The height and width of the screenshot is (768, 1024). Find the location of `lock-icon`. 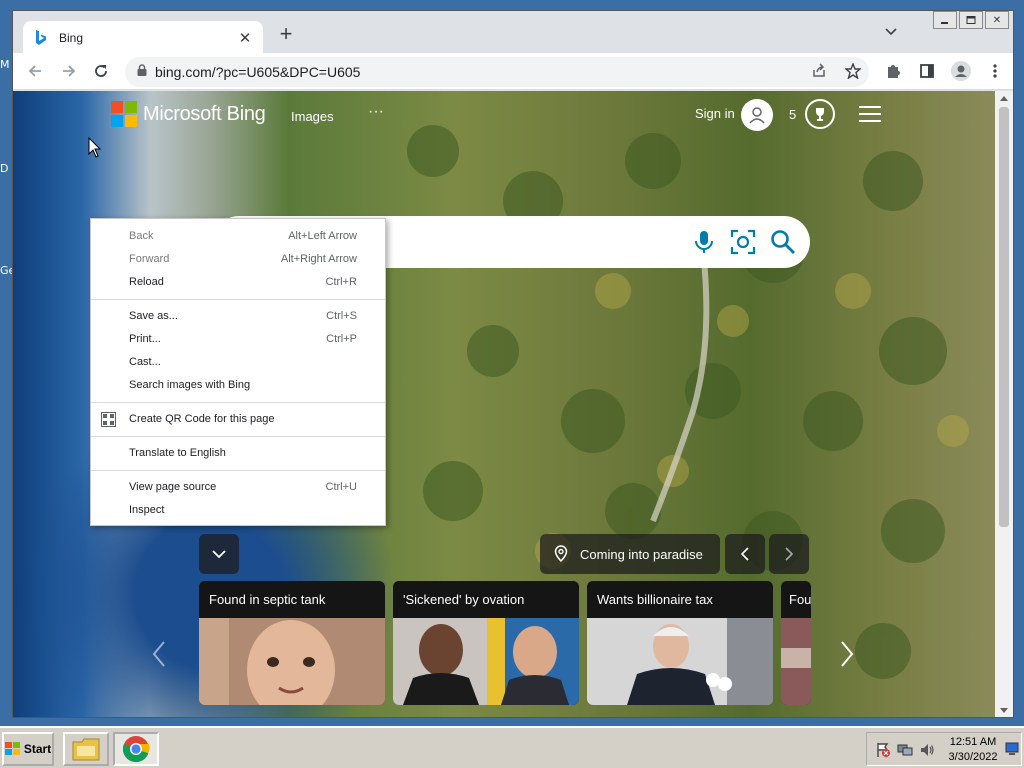

lock-icon is located at coordinates (142, 72).